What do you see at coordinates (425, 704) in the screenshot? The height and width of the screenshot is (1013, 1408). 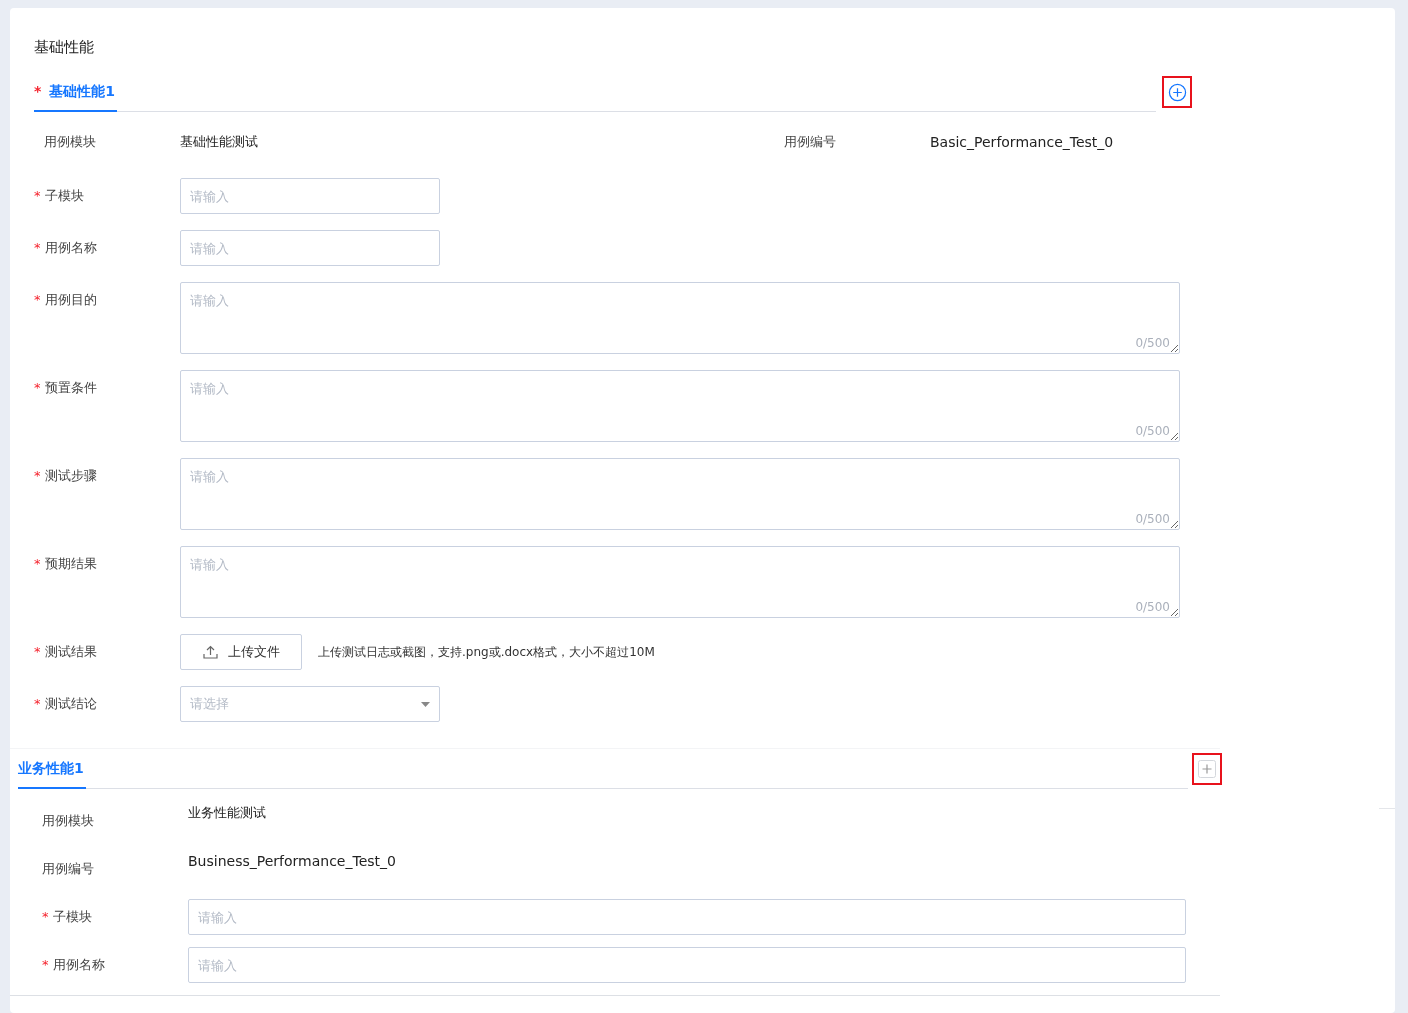 I see `caret-icon` at bounding box center [425, 704].